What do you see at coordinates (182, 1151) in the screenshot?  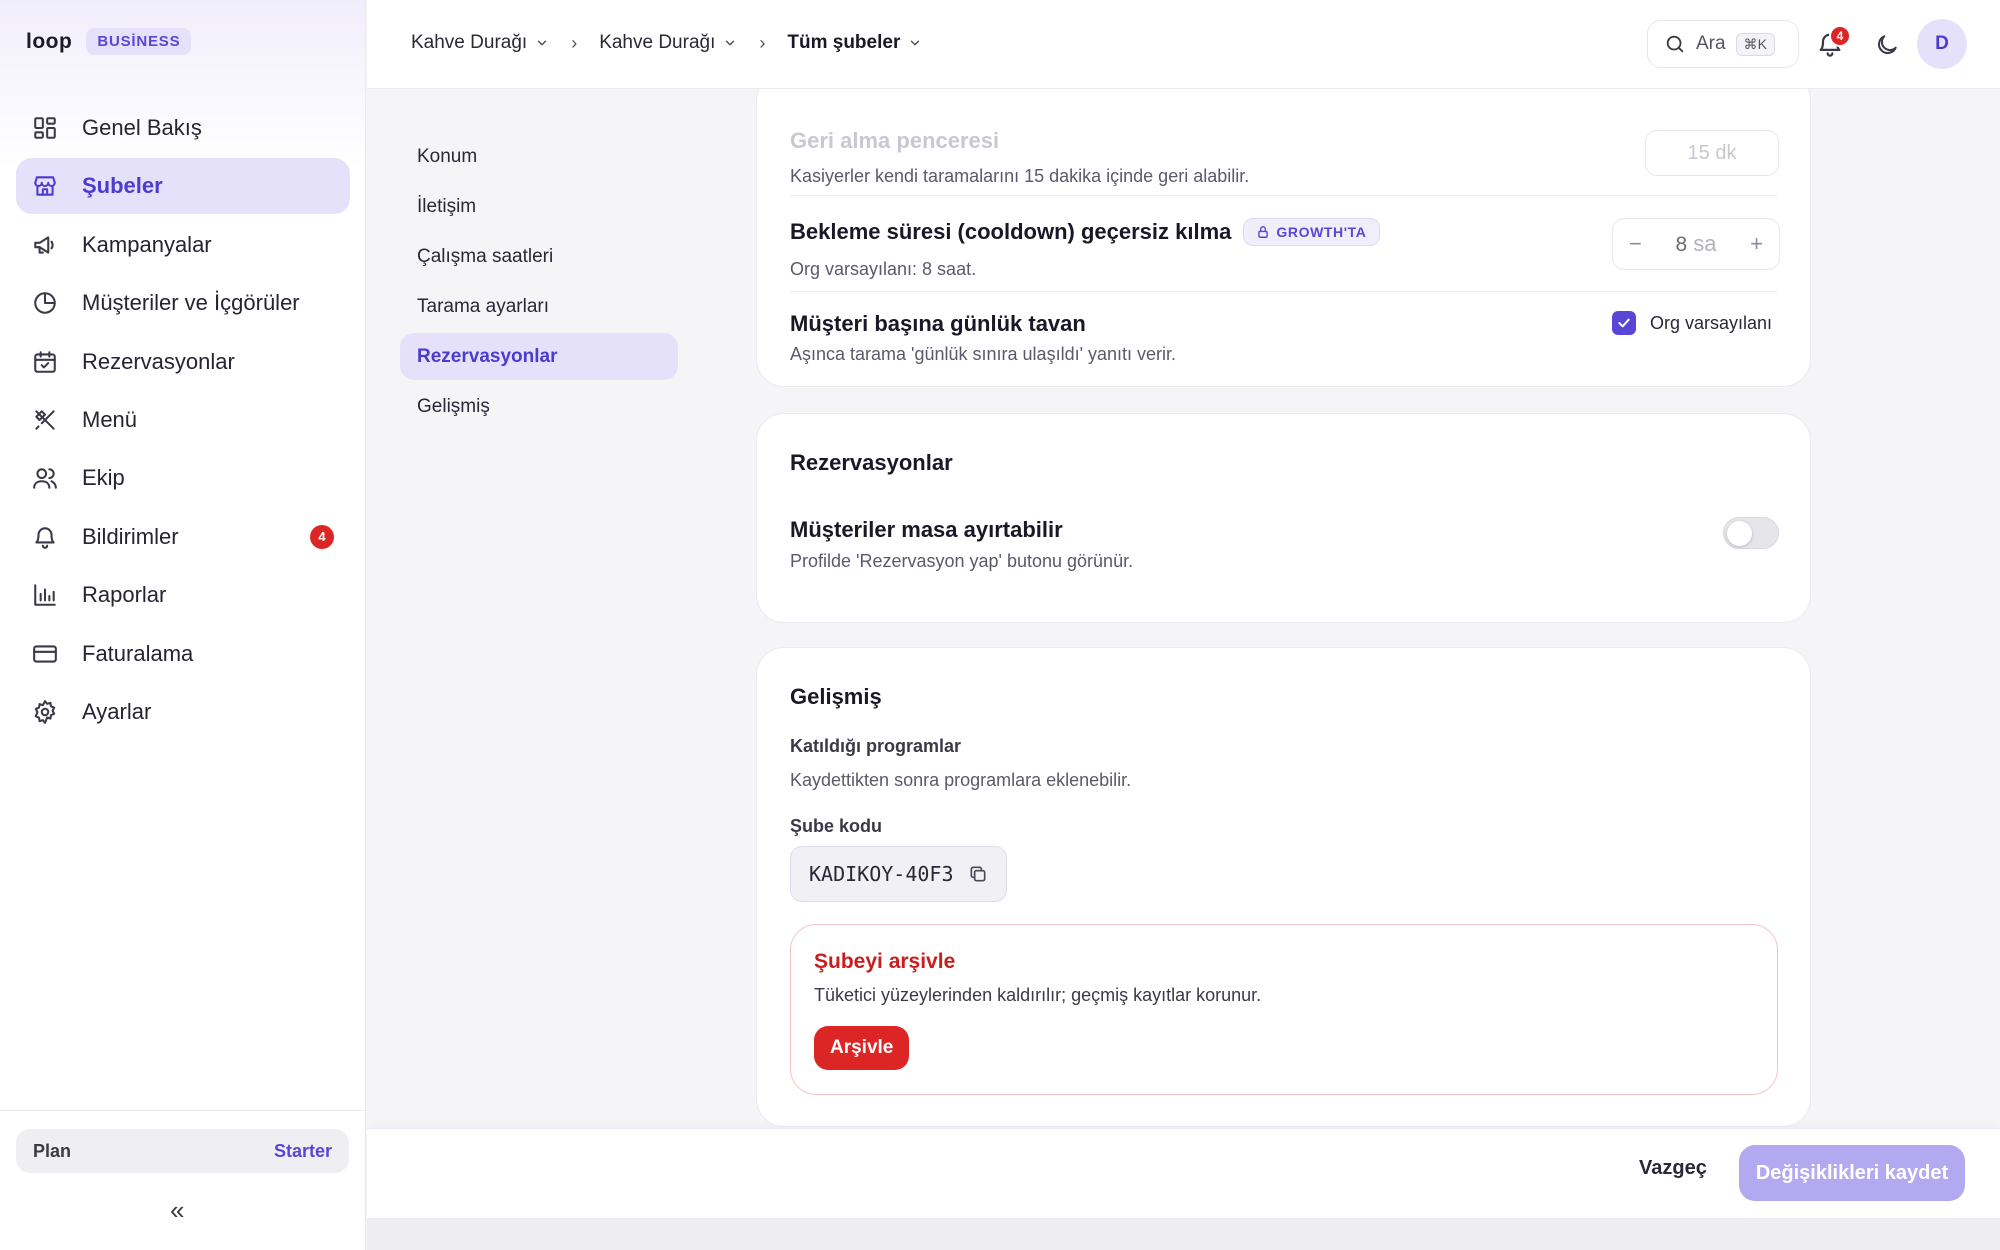 I see `plan-indicator: Plan Starter` at bounding box center [182, 1151].